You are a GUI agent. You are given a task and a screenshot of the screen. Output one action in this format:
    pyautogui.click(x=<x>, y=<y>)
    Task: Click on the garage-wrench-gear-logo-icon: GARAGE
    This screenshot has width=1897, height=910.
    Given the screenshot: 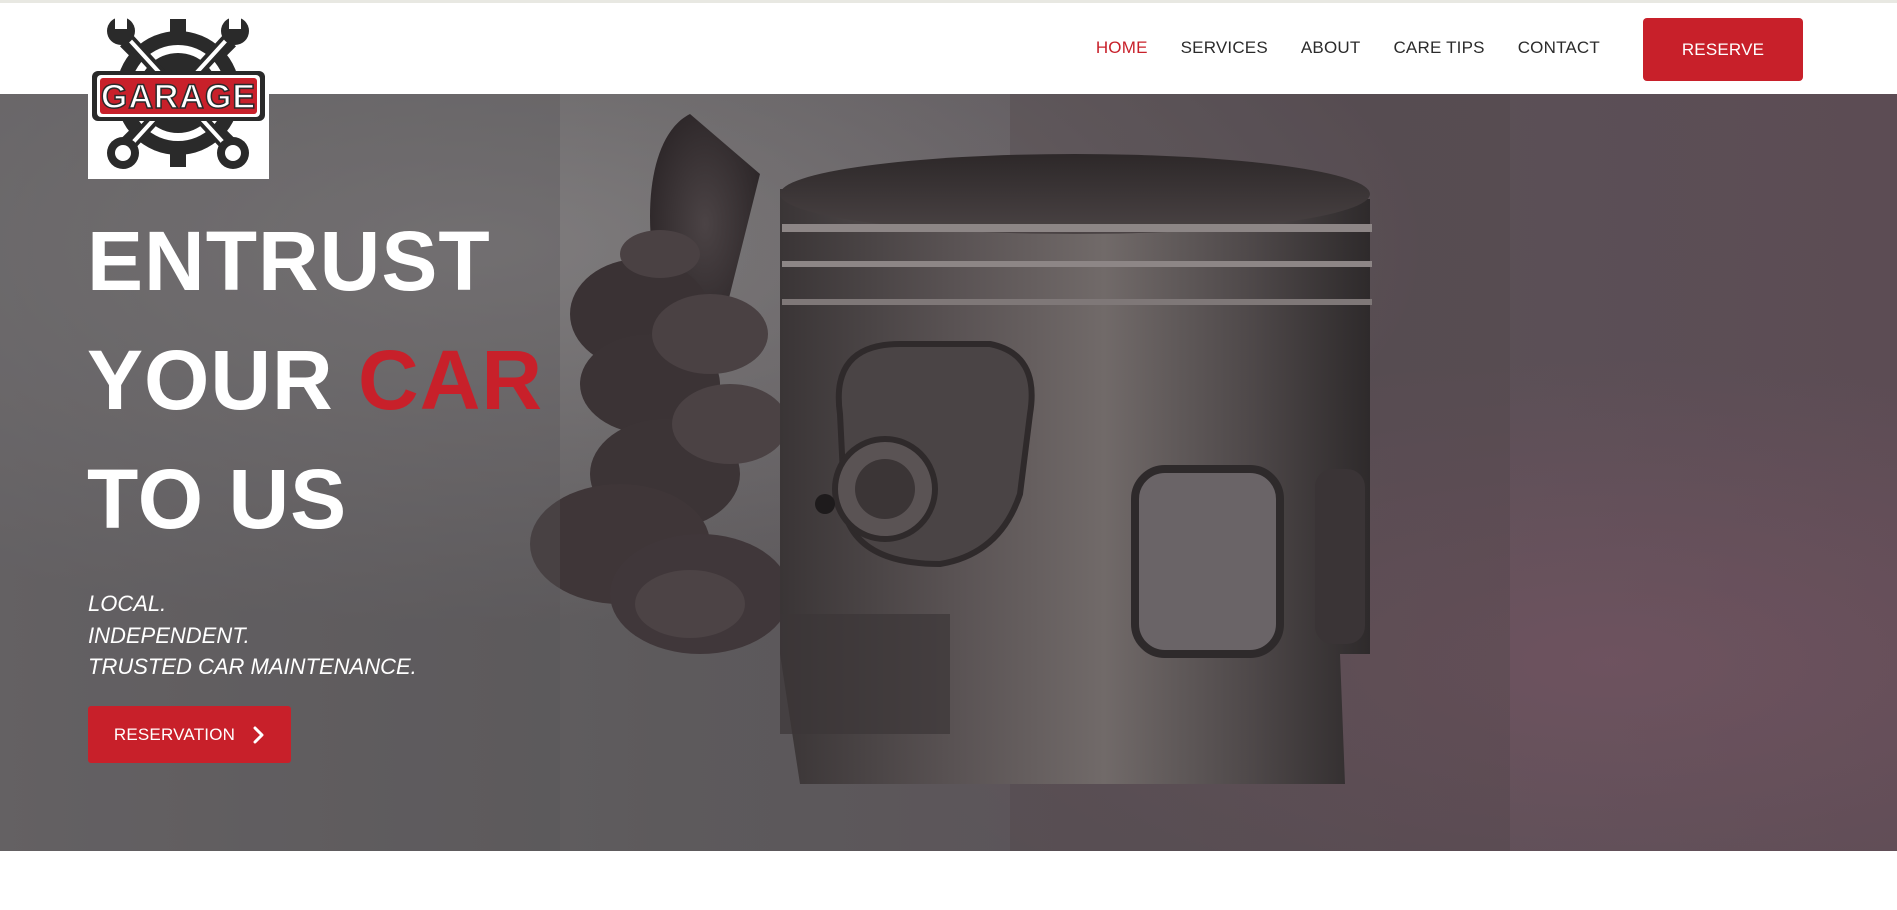 What is the action you would take?
    pyautogui.click(x=178, y=92)
    